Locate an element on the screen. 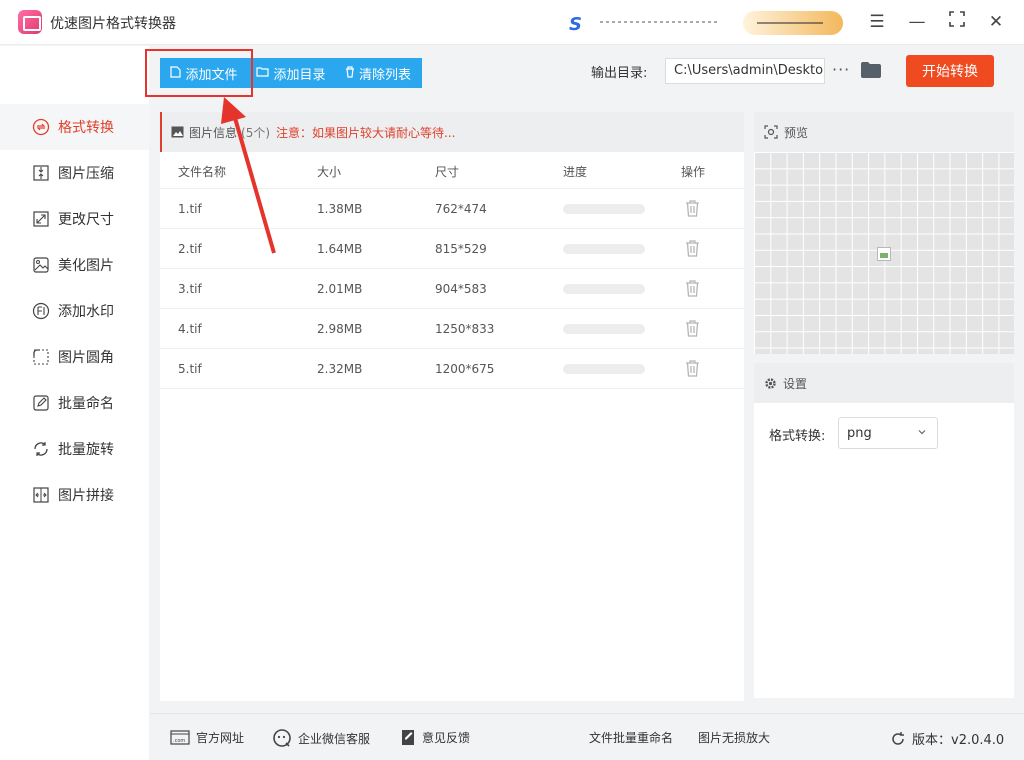  lossless-upscale-link: 图片无损放大 is located at coordinates (734, 737).